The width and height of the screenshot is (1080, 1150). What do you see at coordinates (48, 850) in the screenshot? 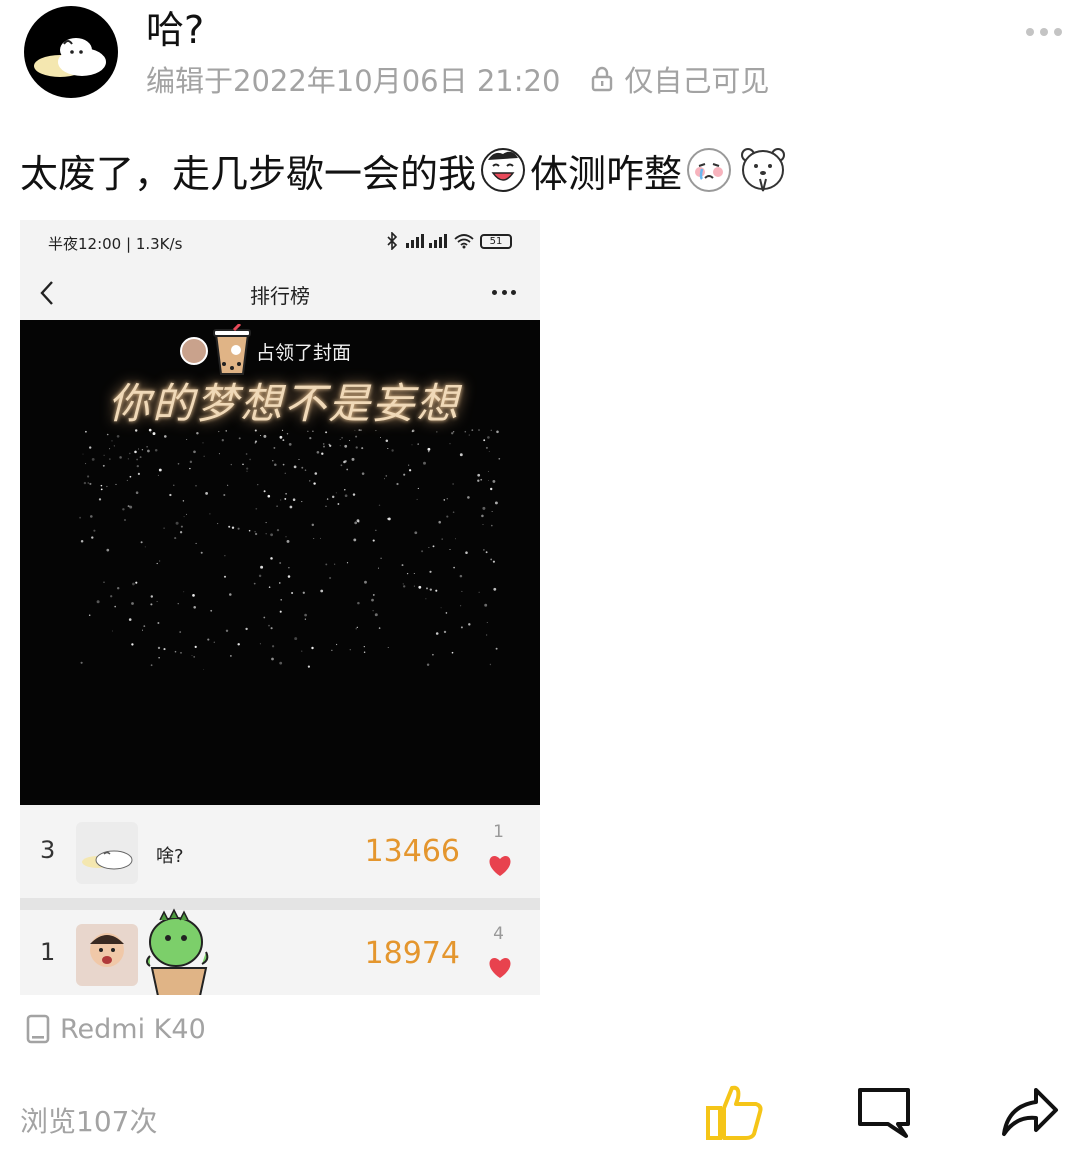
I see `rank-number: 3` at bounding box center [48, 850].